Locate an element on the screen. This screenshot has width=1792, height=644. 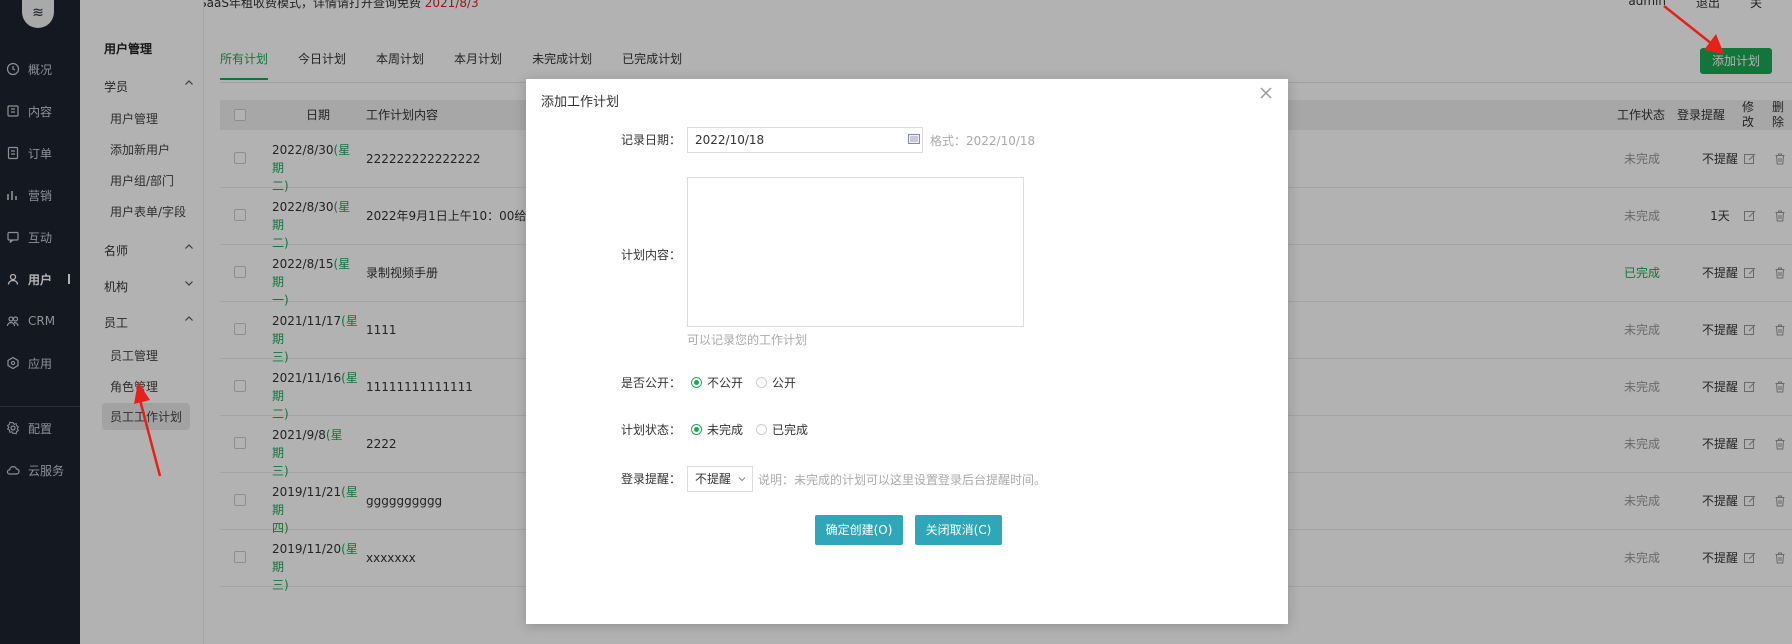
date-value: 2022/10/18 is located at coordinates (730, 140).